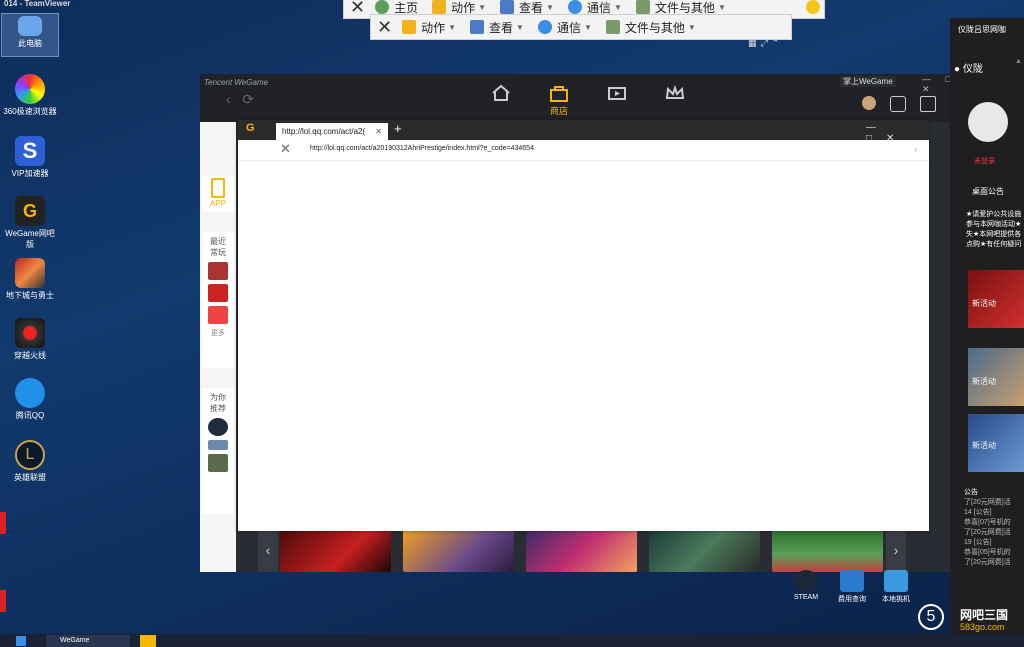 This screenshot has width=1024, height=647. What do you see at coordinates (218, 247) in the screenshot?
I see `sidebar-recent-label: 最近常玩` at bounding box center [218, 247].